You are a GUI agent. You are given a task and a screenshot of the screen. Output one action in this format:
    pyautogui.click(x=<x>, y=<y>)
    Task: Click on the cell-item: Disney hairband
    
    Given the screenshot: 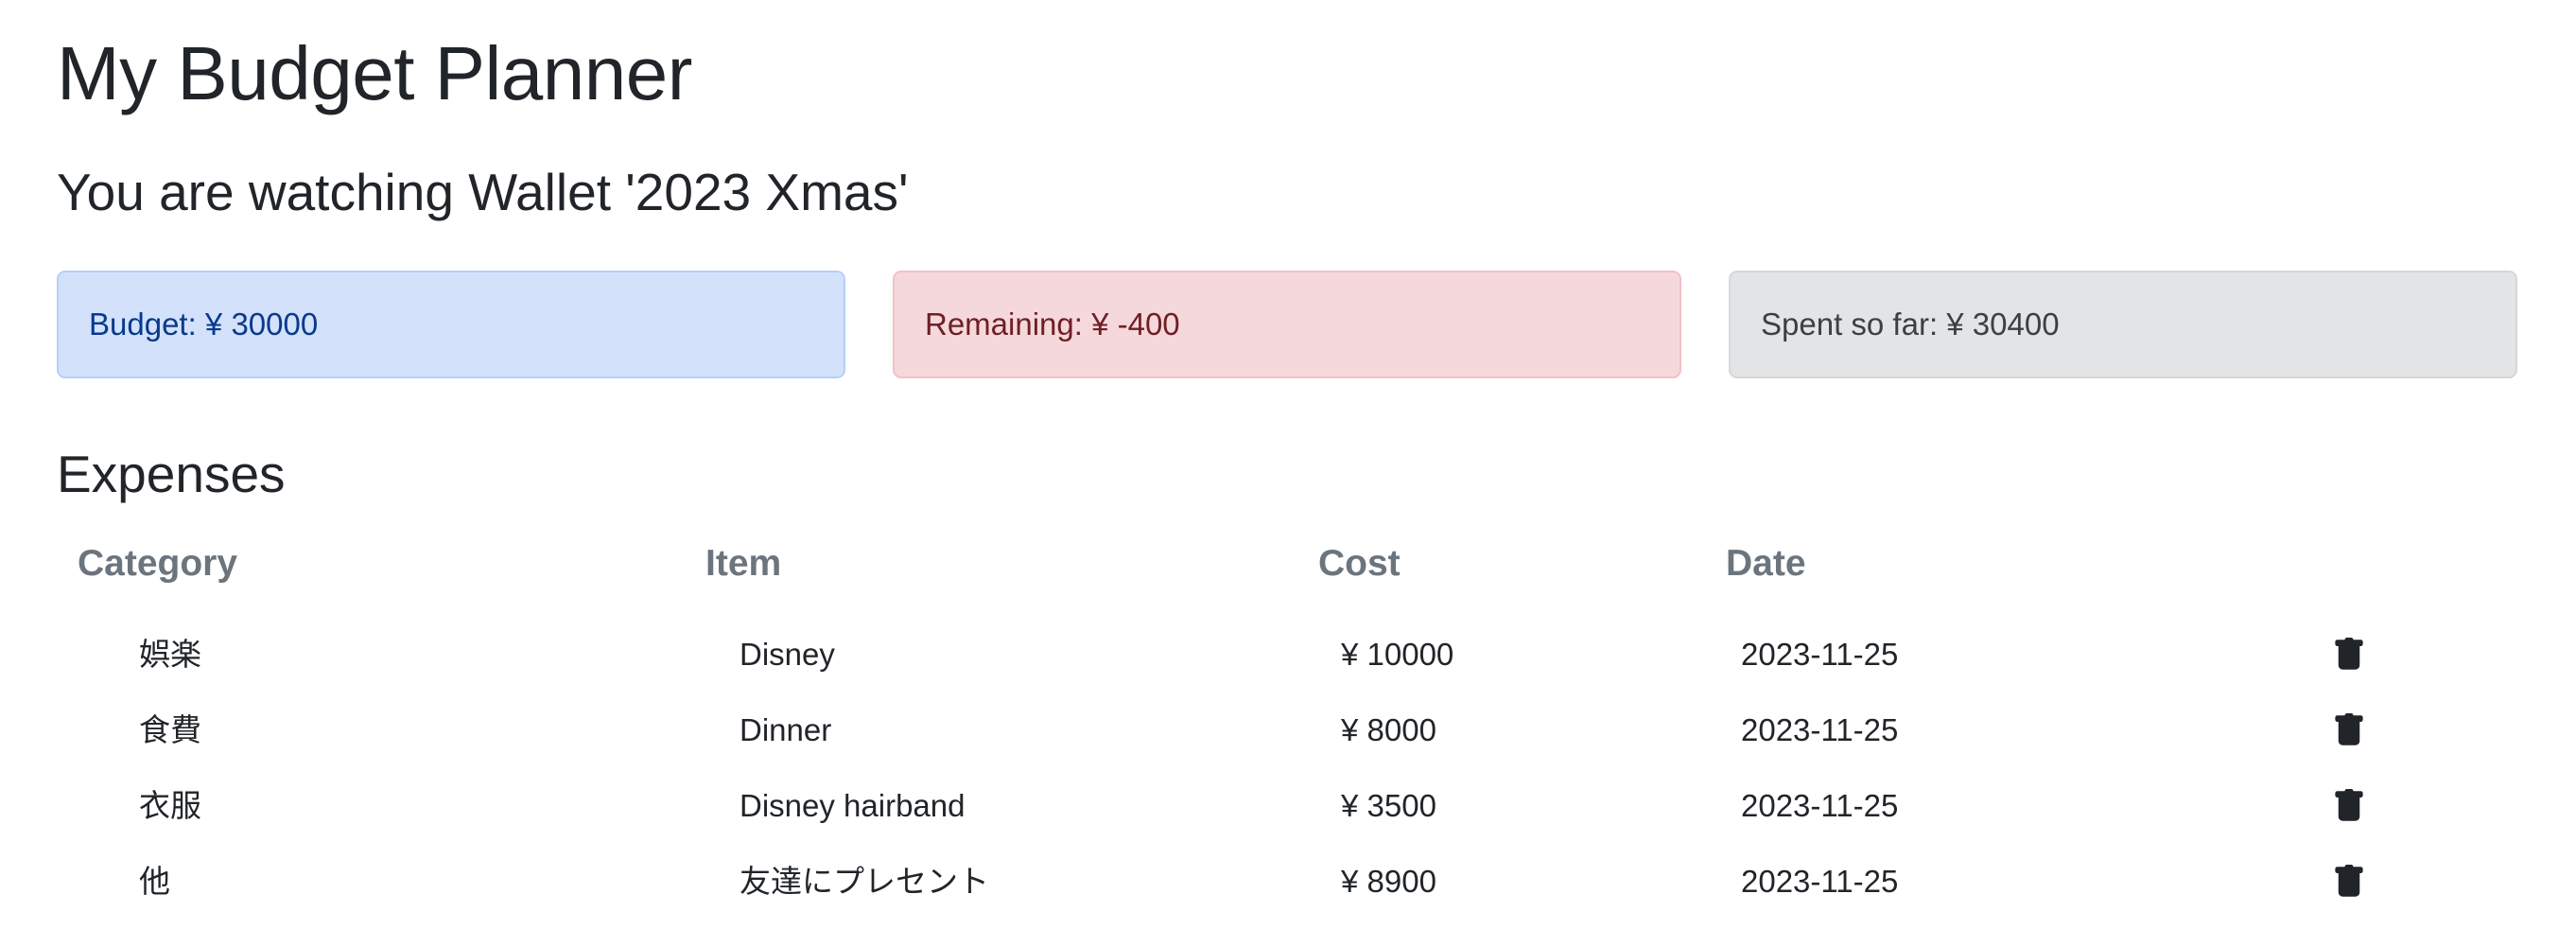 What is the action you would take?
    pyautogui.click(x=853, y=805)
    